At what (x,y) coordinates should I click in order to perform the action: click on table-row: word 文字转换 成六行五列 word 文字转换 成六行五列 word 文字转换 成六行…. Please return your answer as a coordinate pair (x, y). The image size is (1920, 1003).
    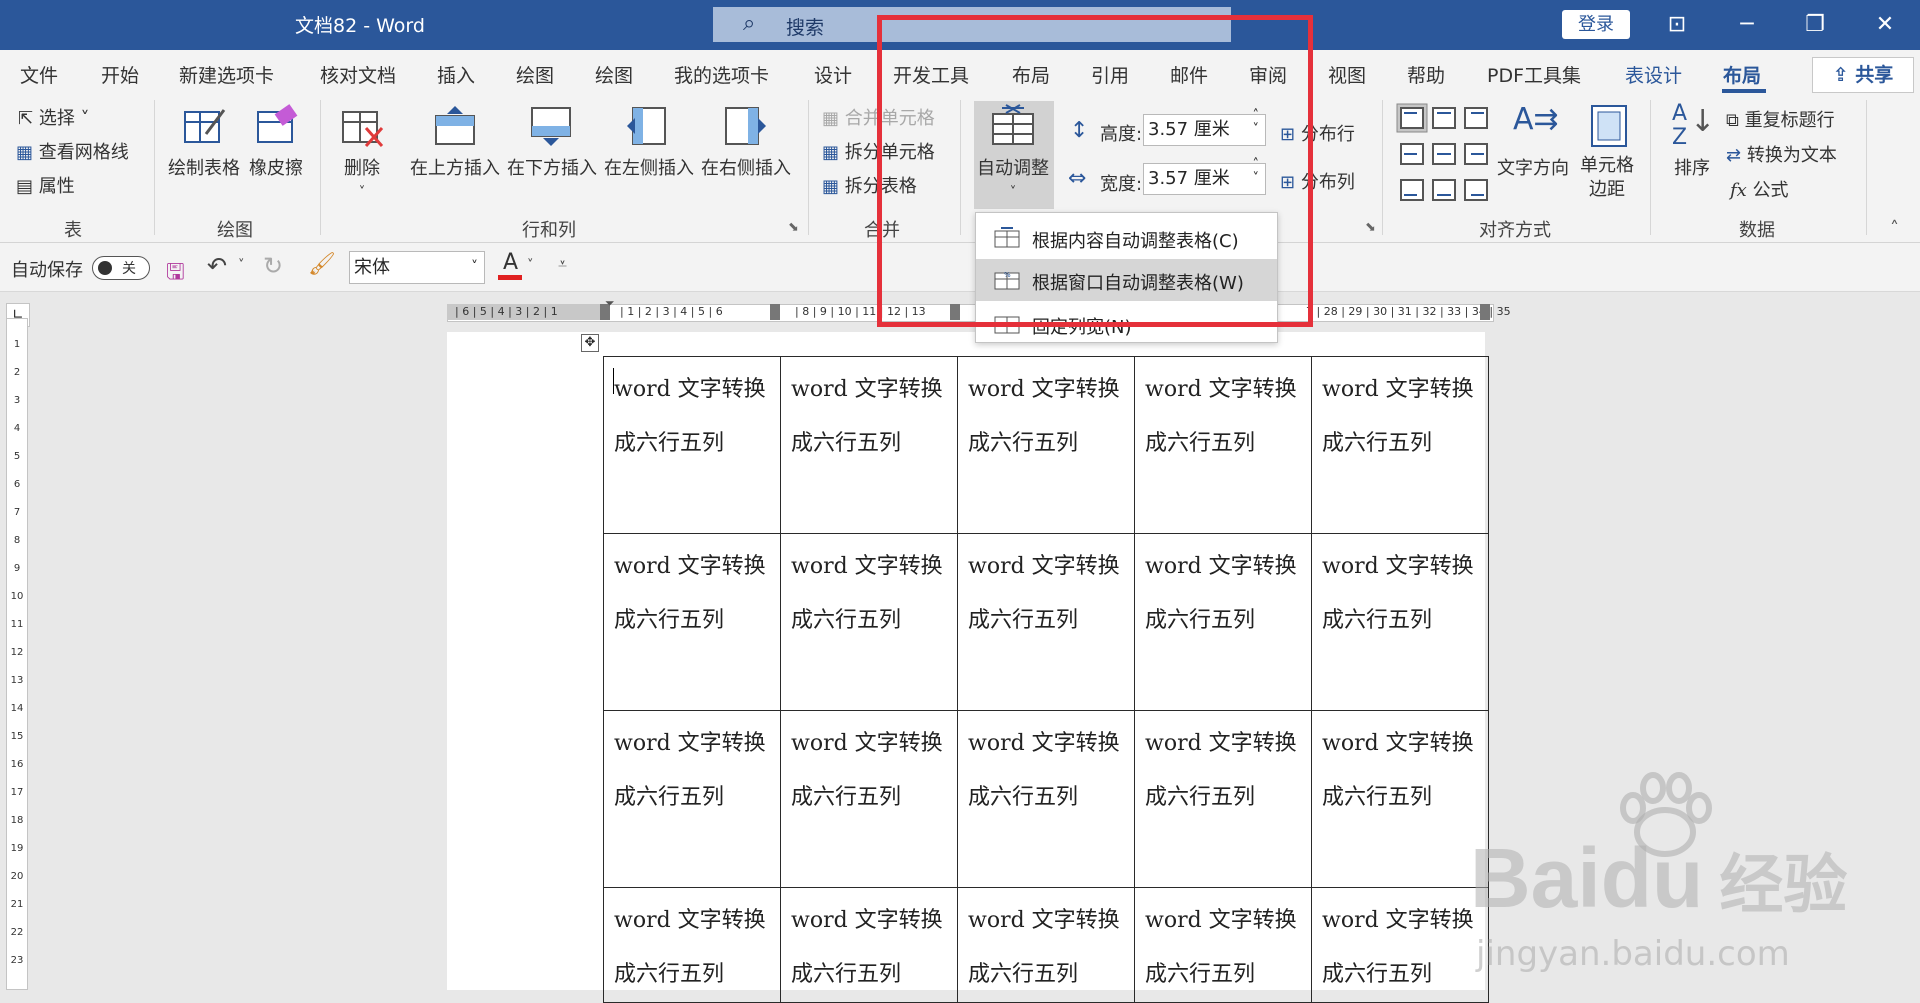
    Looking at the image, I should click on (1046, 445).